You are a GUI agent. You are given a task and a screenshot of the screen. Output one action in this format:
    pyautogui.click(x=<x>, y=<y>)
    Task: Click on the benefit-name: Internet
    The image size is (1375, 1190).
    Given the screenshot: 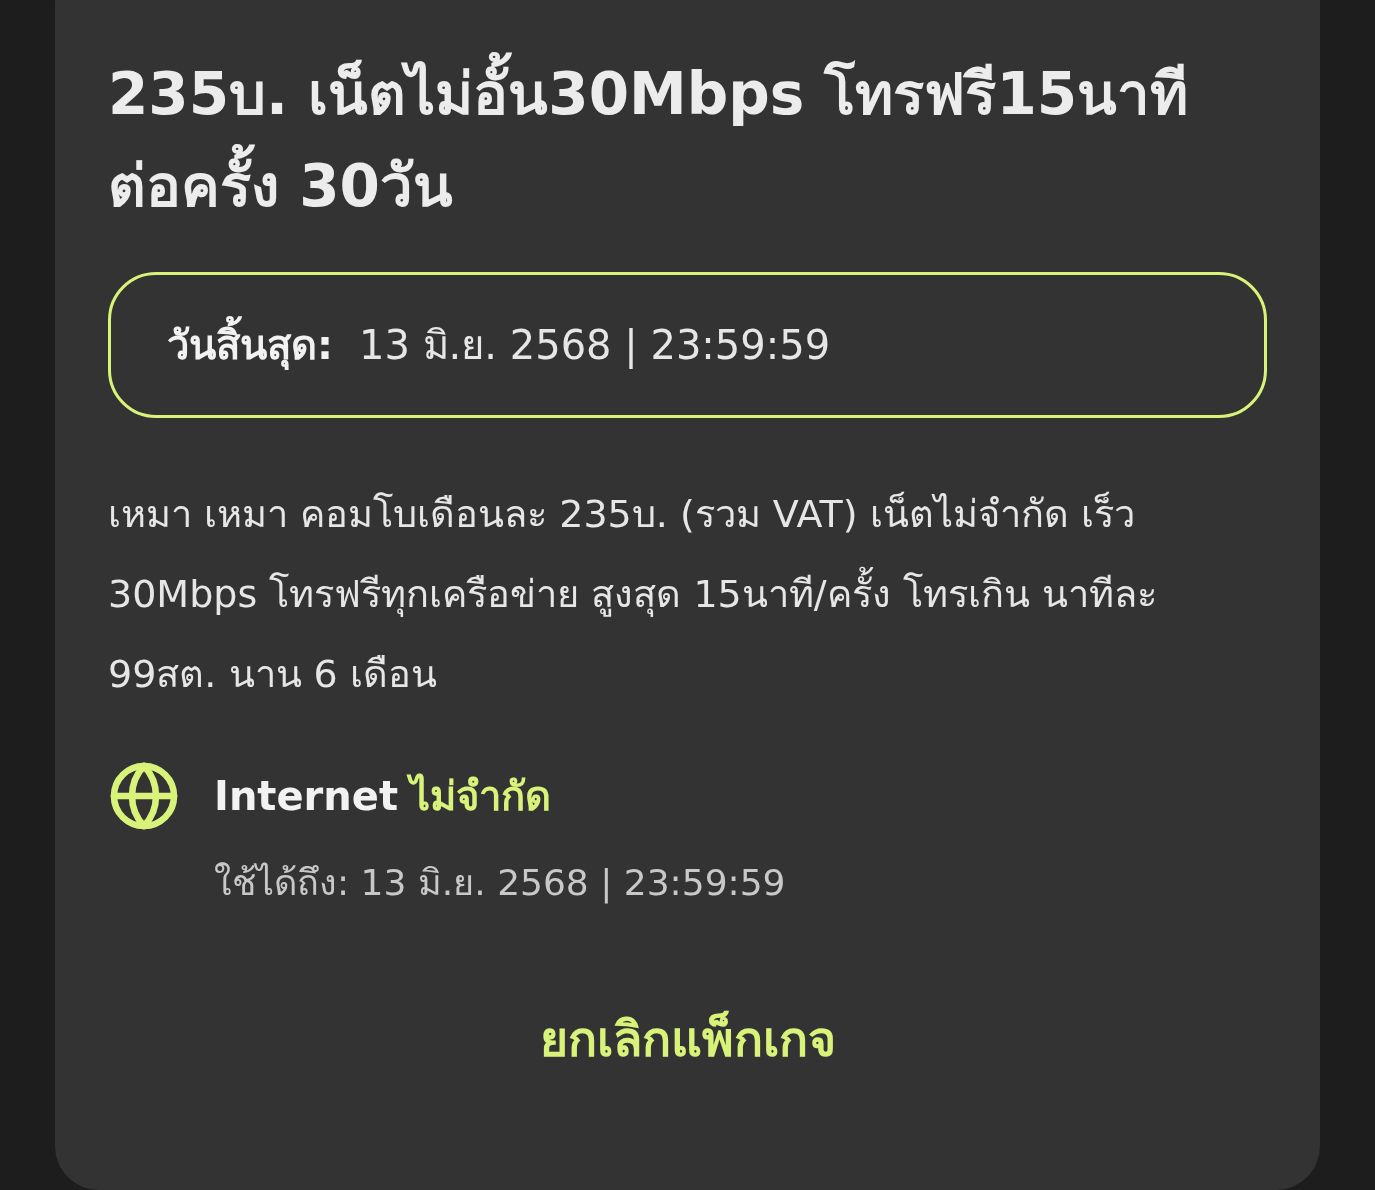 What is the action you would take?
    pyautogui.click(x=306, y=796)
    